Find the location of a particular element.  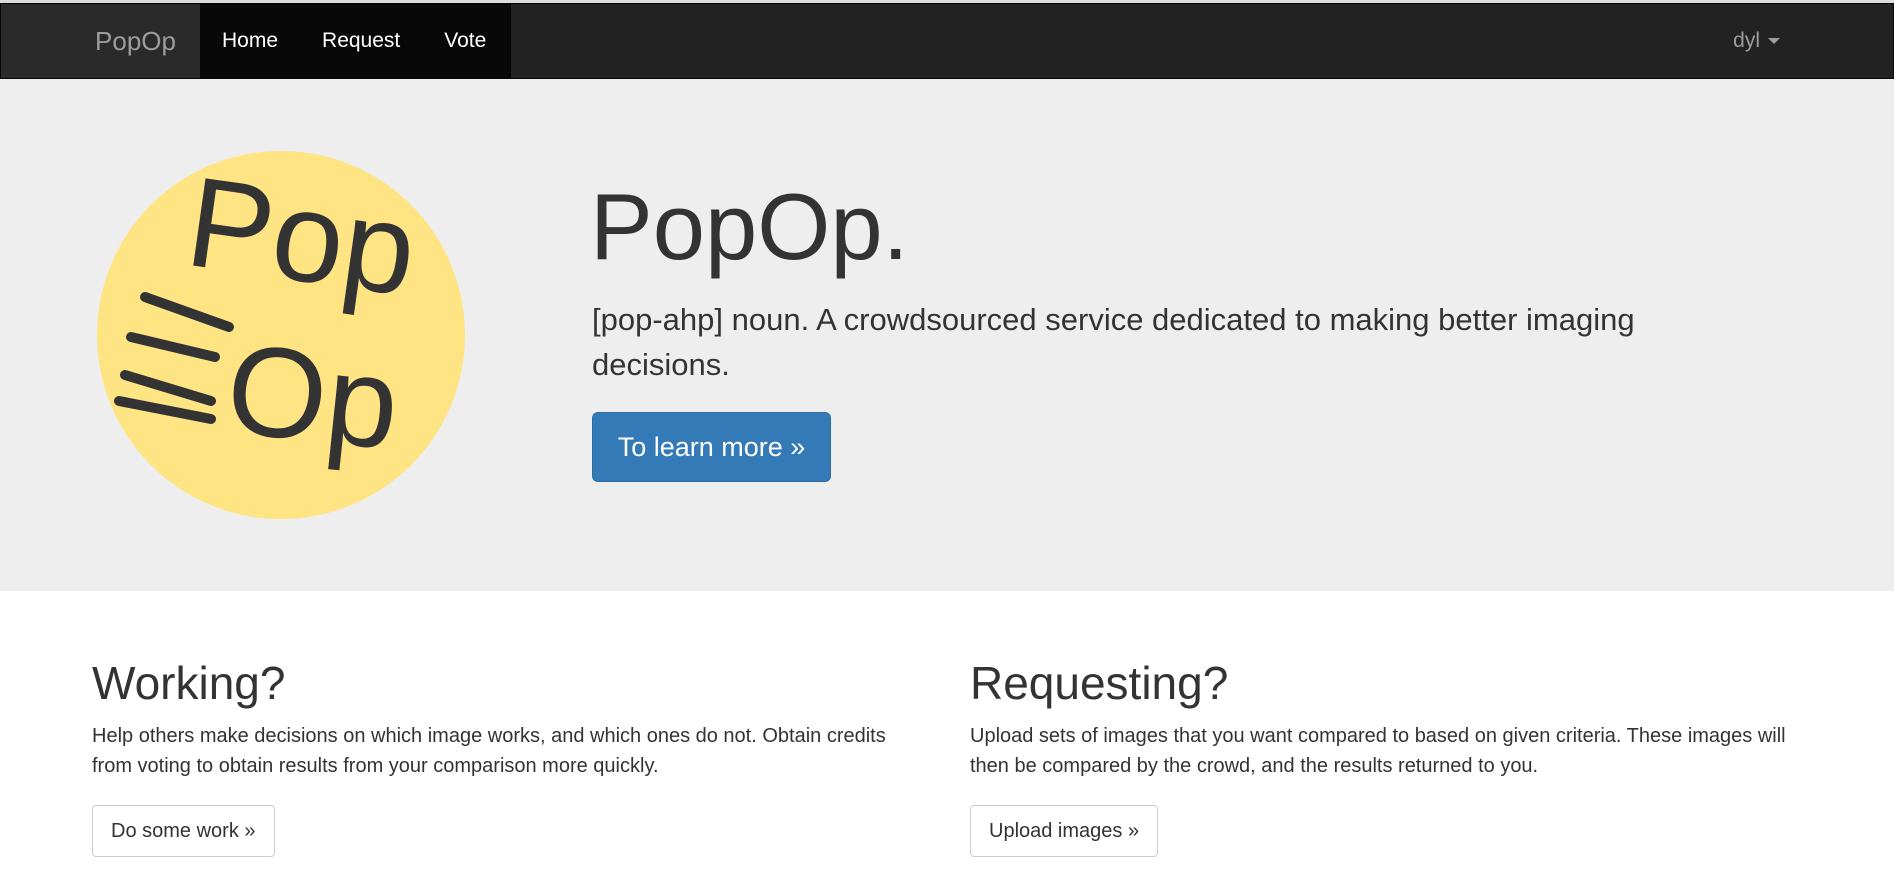

nav-links: Home Request Vote is located at coordinates (355, 41).